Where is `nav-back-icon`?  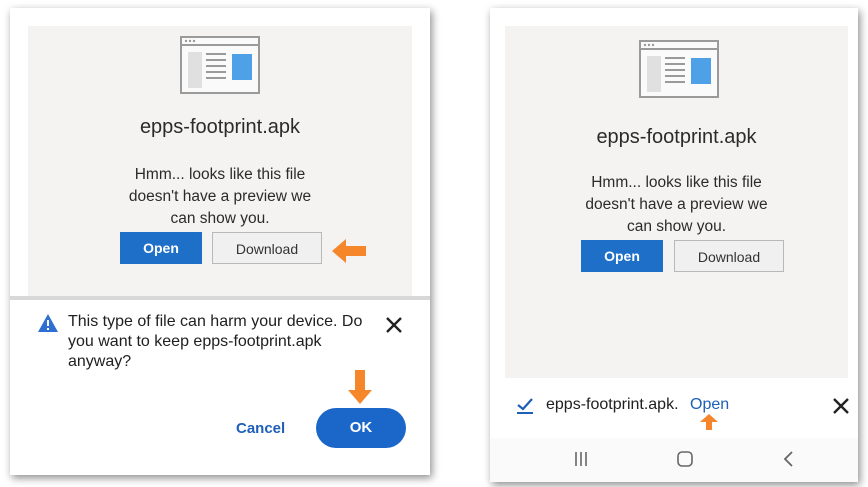 nav-back-icon is located at coordinates (789, 459).